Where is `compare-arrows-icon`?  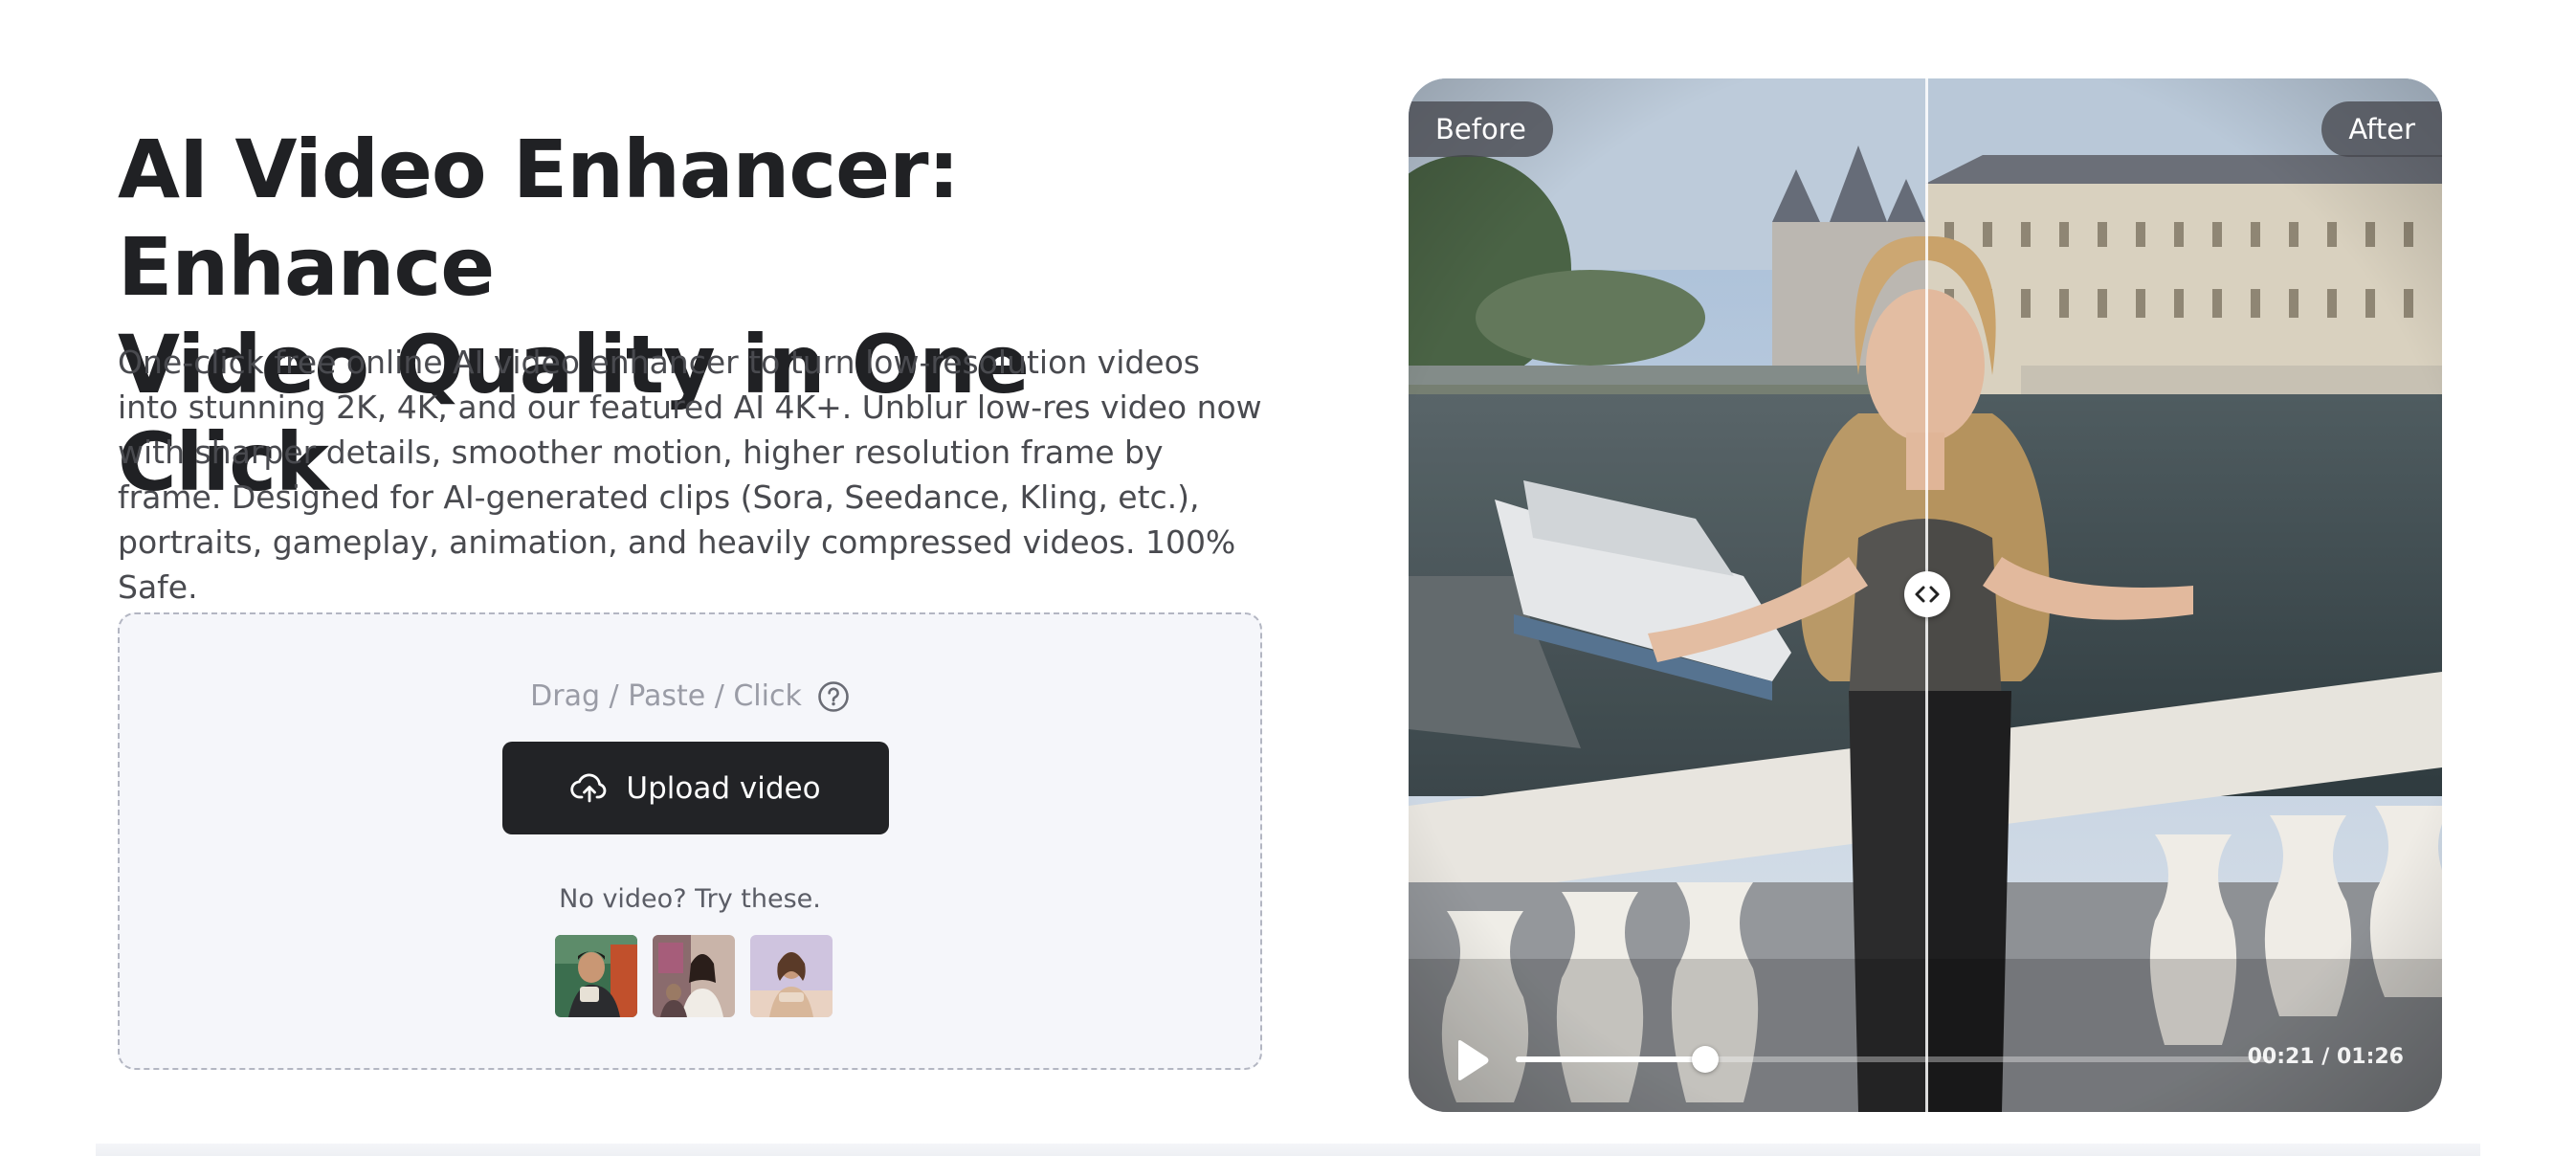 compare-arrows-icon is located at coordinates (1927, 594).